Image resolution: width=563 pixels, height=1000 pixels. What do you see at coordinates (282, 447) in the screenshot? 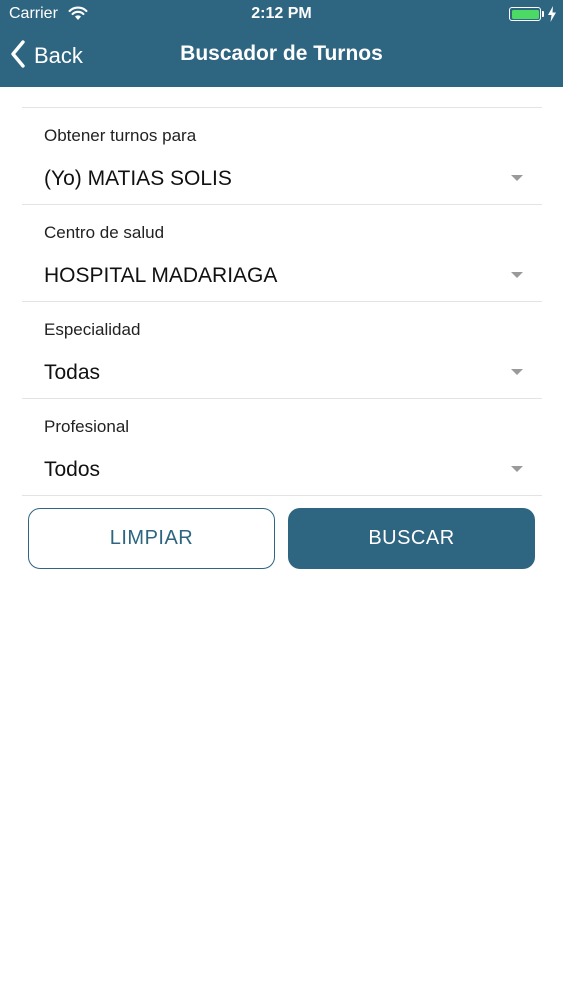
I see `professional-select: Profesional Todos` at bounding box center [282, 447].